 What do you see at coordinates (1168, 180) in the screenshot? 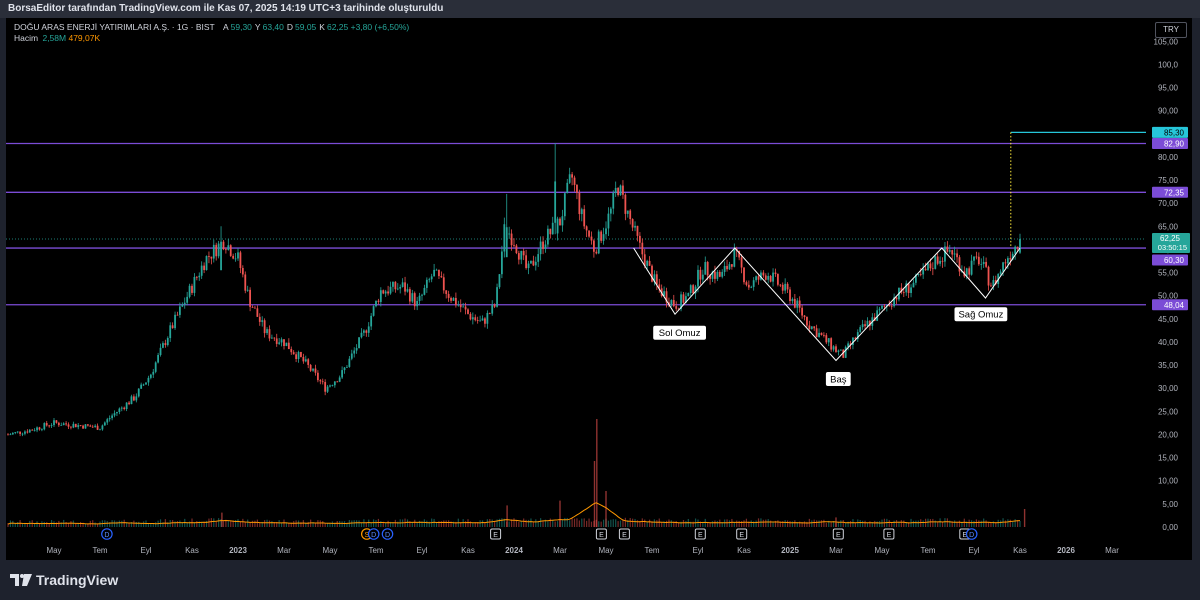
I see `y-tick-label: 75,00` at bounding box center [1168, 180].